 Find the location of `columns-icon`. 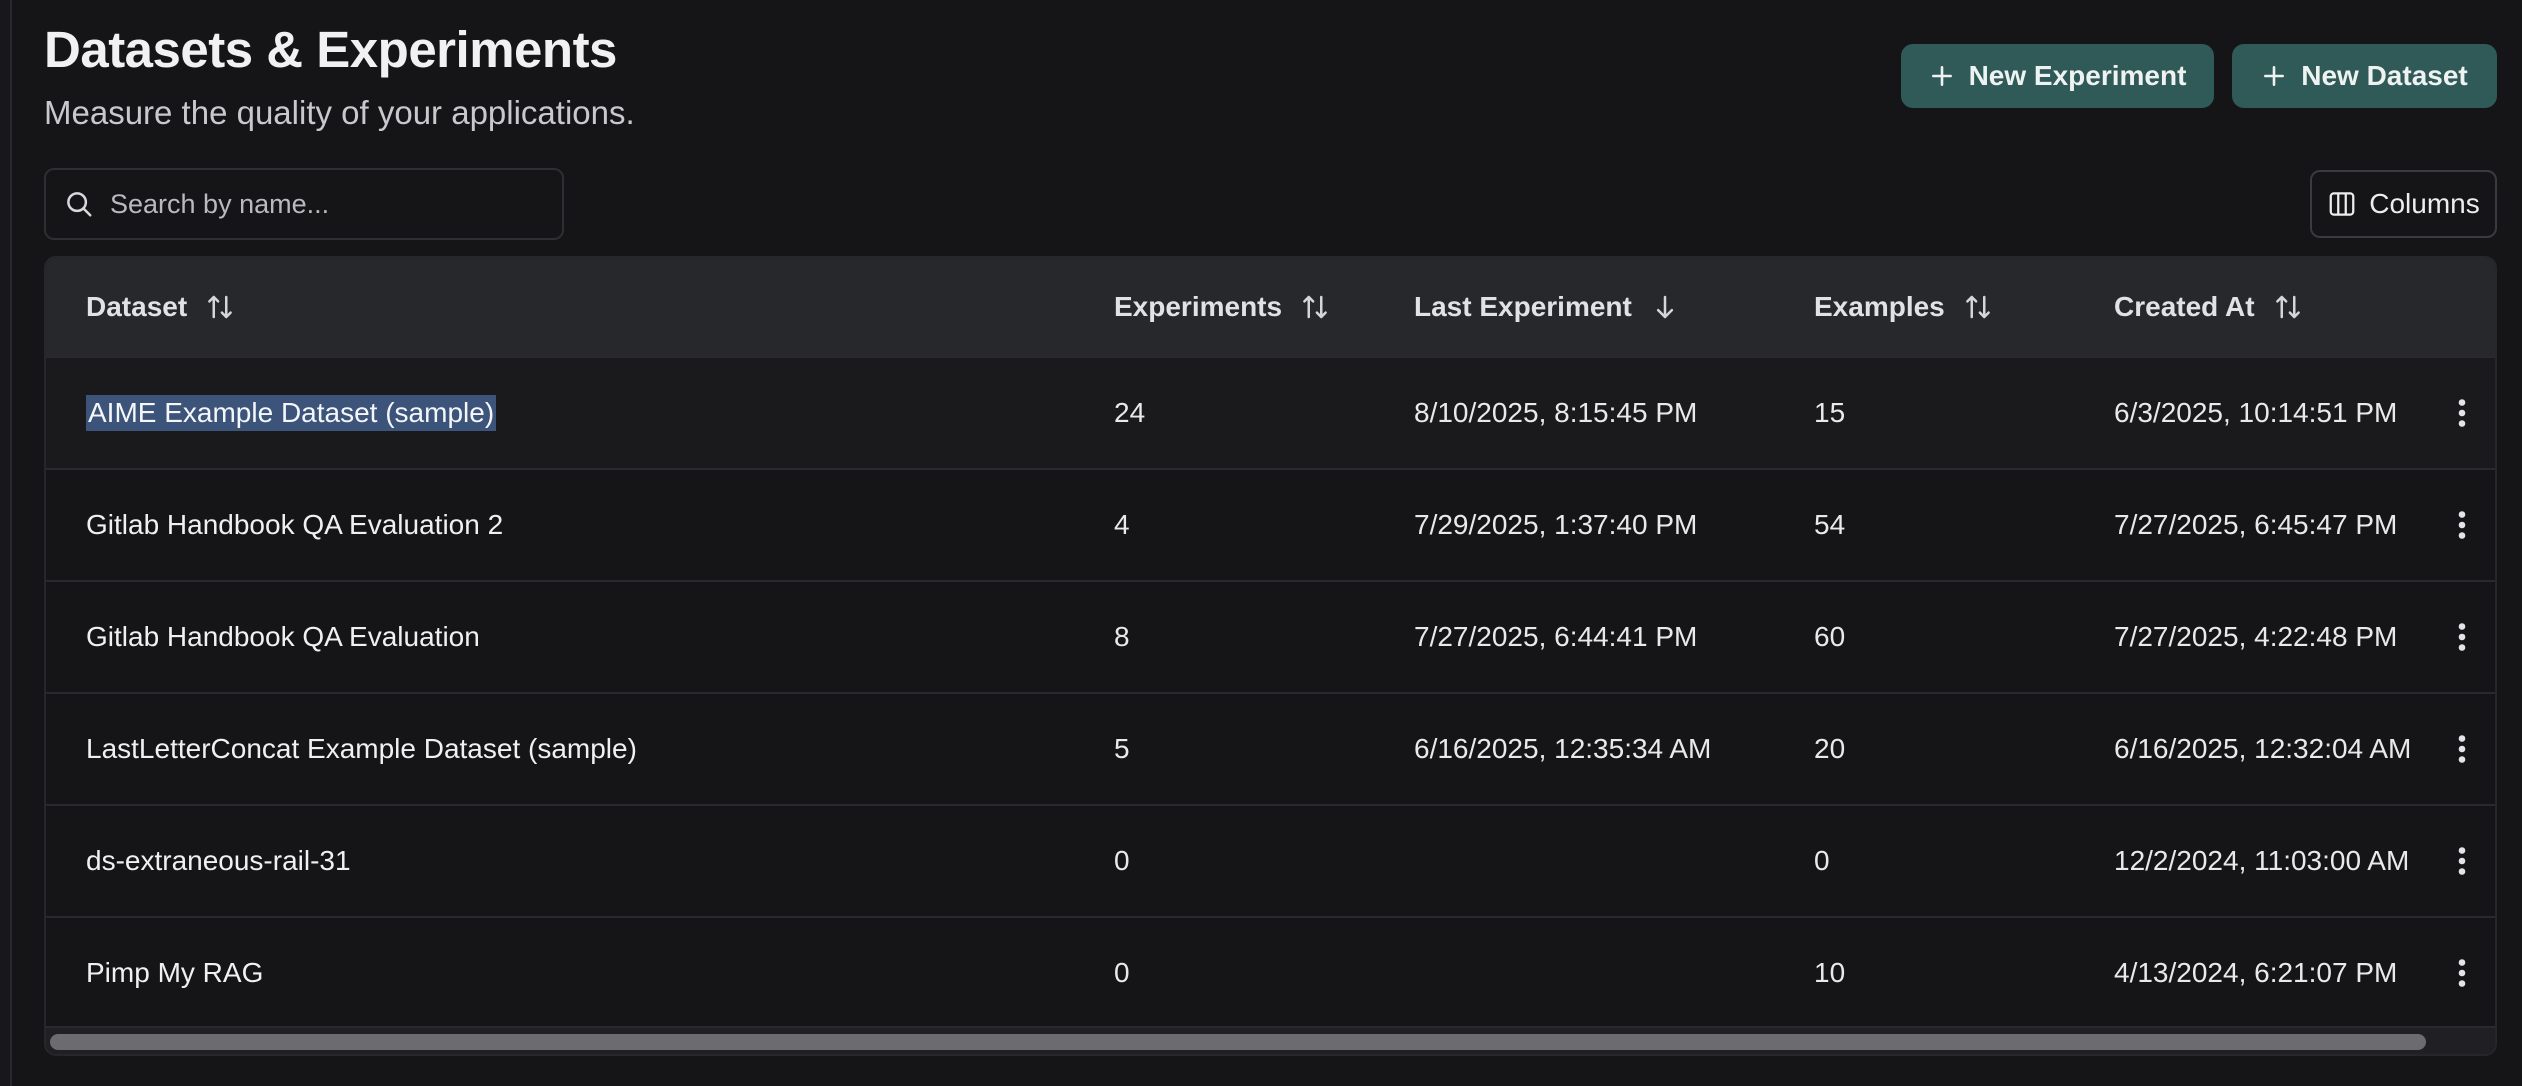

columns-icon is located at coordinates (2342, 204).